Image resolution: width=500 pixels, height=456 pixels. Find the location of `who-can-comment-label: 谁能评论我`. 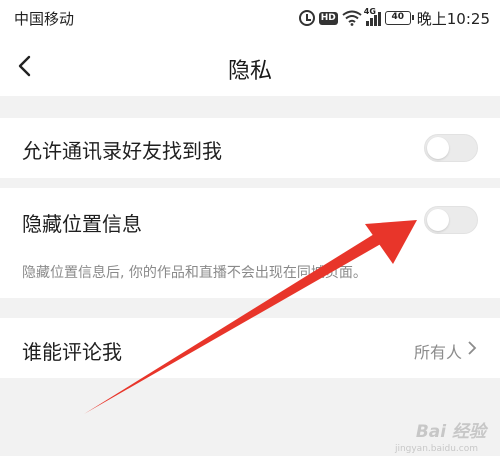

who-can-comment-label: 谁能评论我 is located at coordinates (72, 352).